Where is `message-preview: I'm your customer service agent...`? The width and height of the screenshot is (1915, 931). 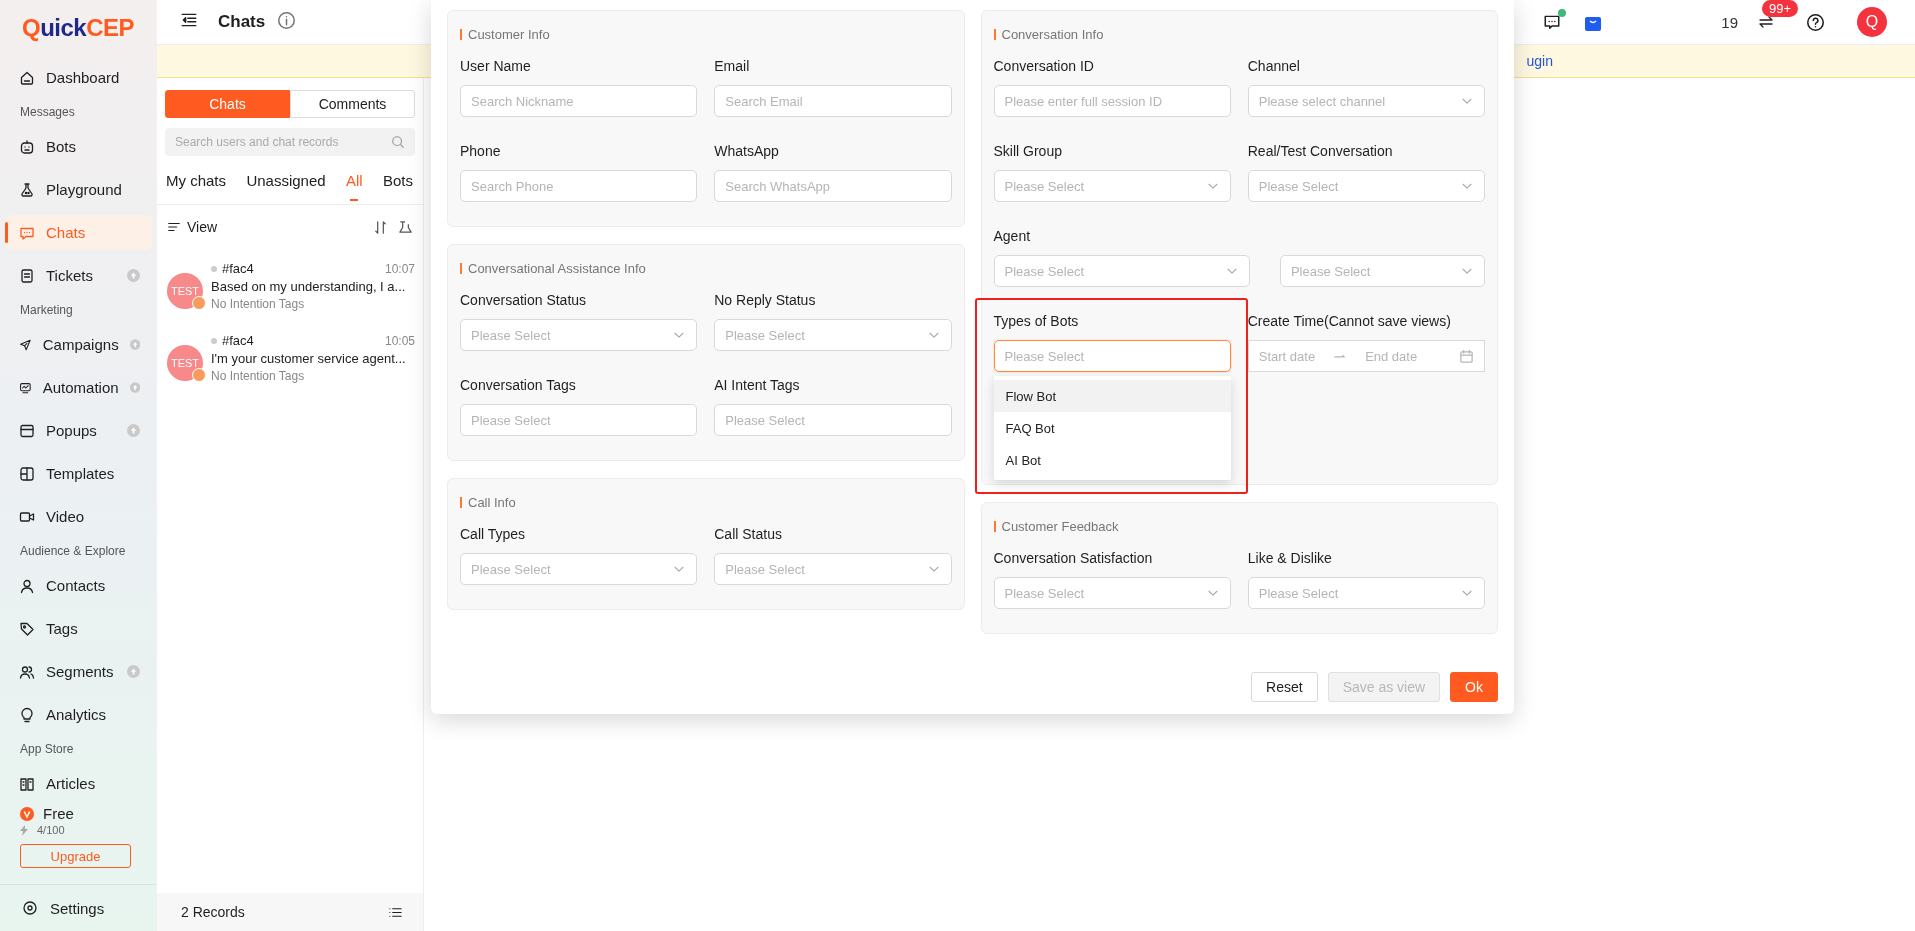 message-preview: I'm your customer service agent... is located at coordinates (313, 358).